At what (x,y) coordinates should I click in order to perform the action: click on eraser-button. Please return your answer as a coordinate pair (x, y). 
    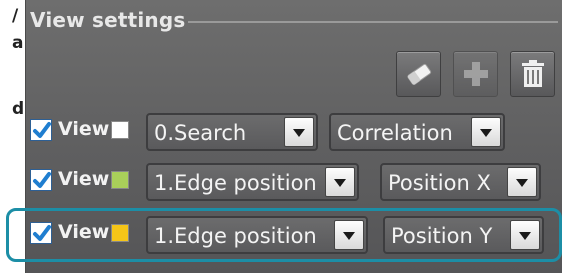
    Looking at the image, I should click on (418, 74).